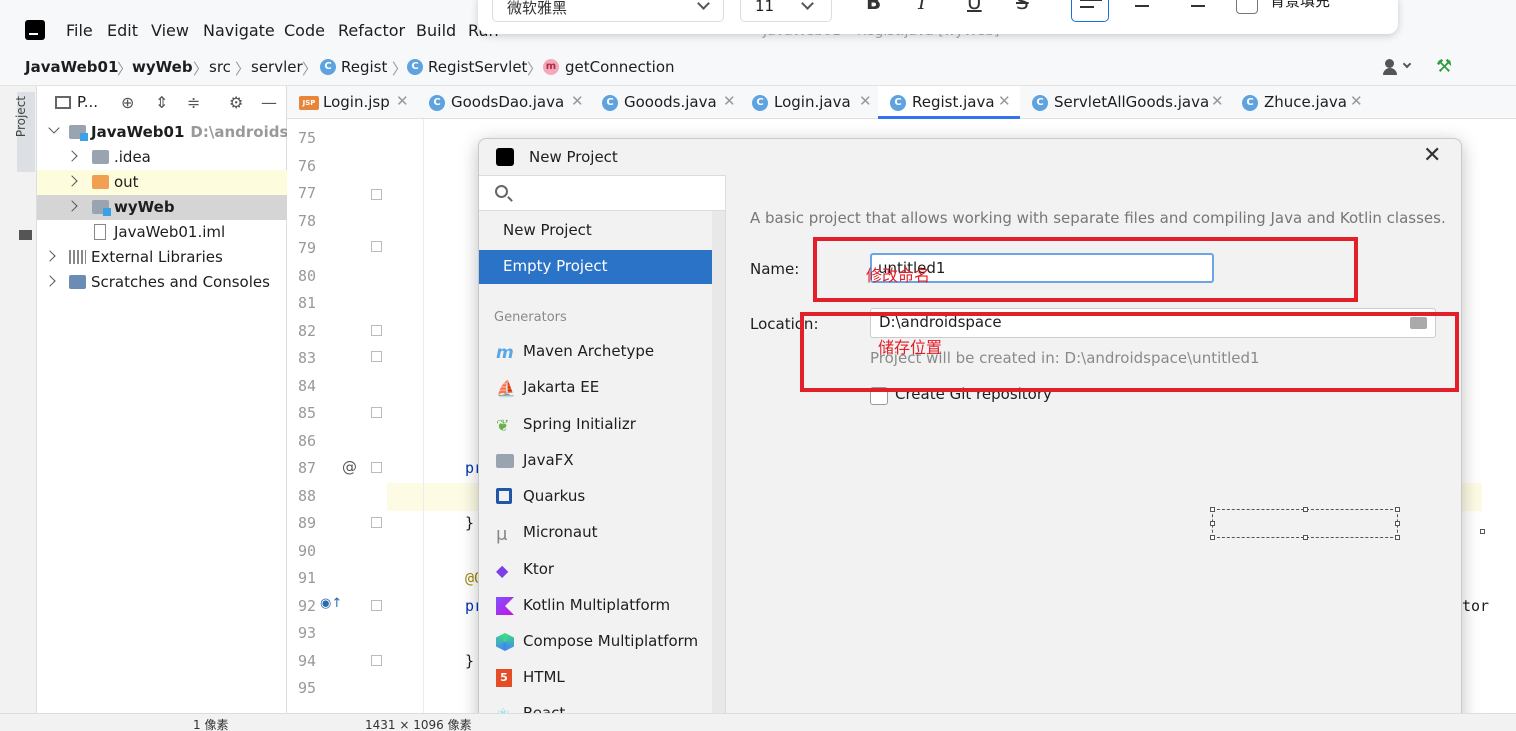 This screenshot has width=1516, height=731. What do you see at coordinates (35, 30) in the screenshot?
I see `intellij-logo-icon` at bounding box center [35, 30].